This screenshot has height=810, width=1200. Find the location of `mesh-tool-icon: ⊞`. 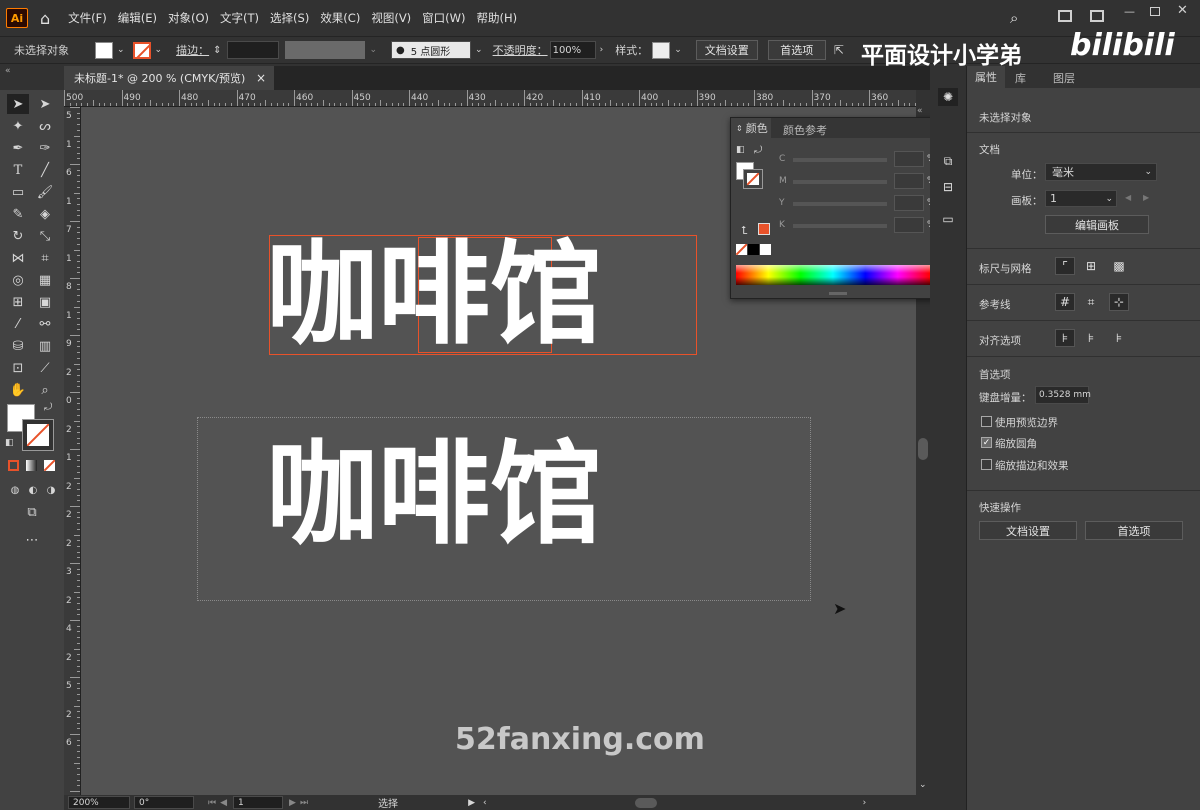

mesh-tool-icon: ⊞ is located at coordinates (18, 302).